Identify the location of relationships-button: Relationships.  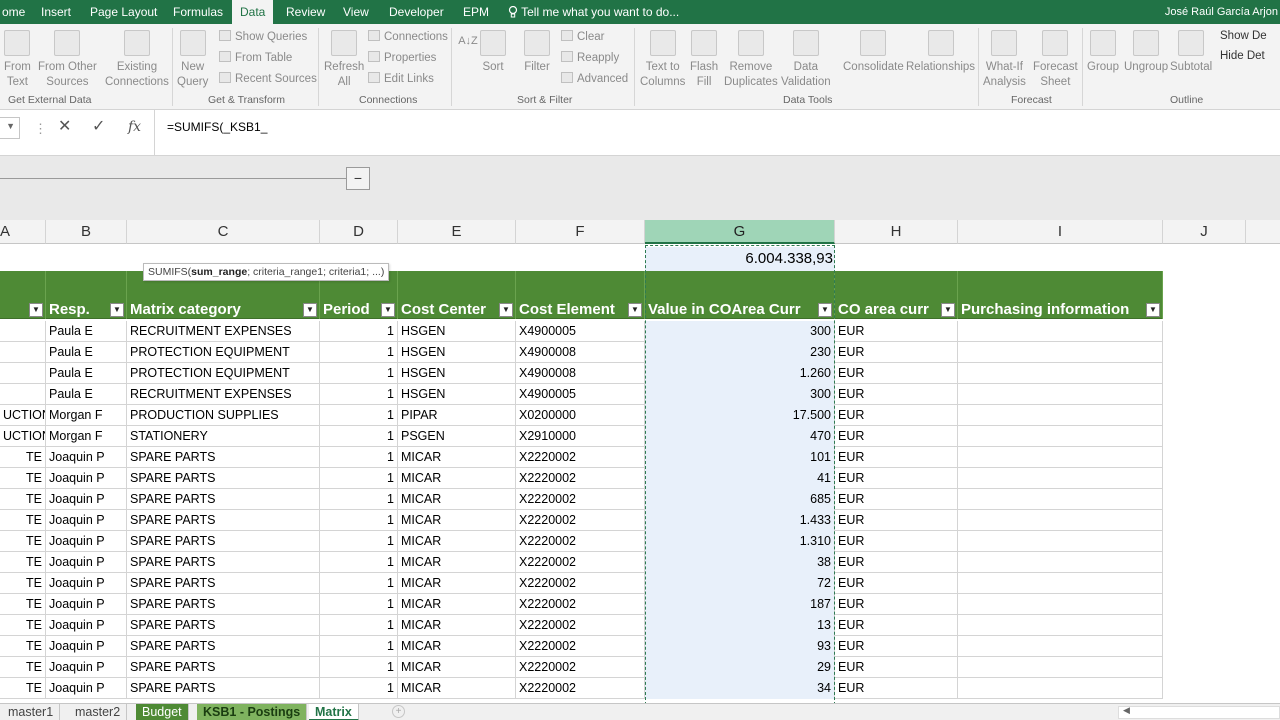
(940, 52).